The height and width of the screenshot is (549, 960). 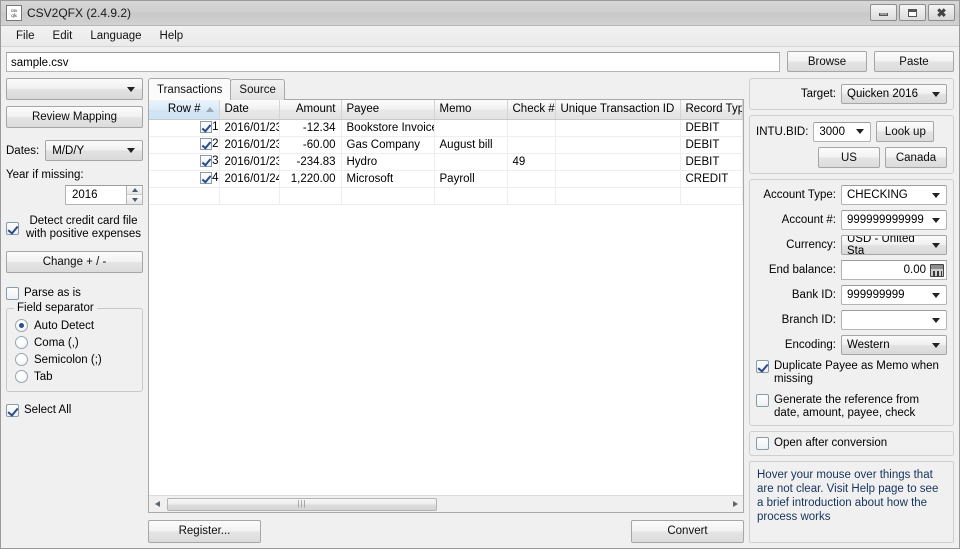 What do you see at coordinates (12, 228) in the screenshot?
I see `detect-credit-card-checkbox` at bounding box center [12, 228].